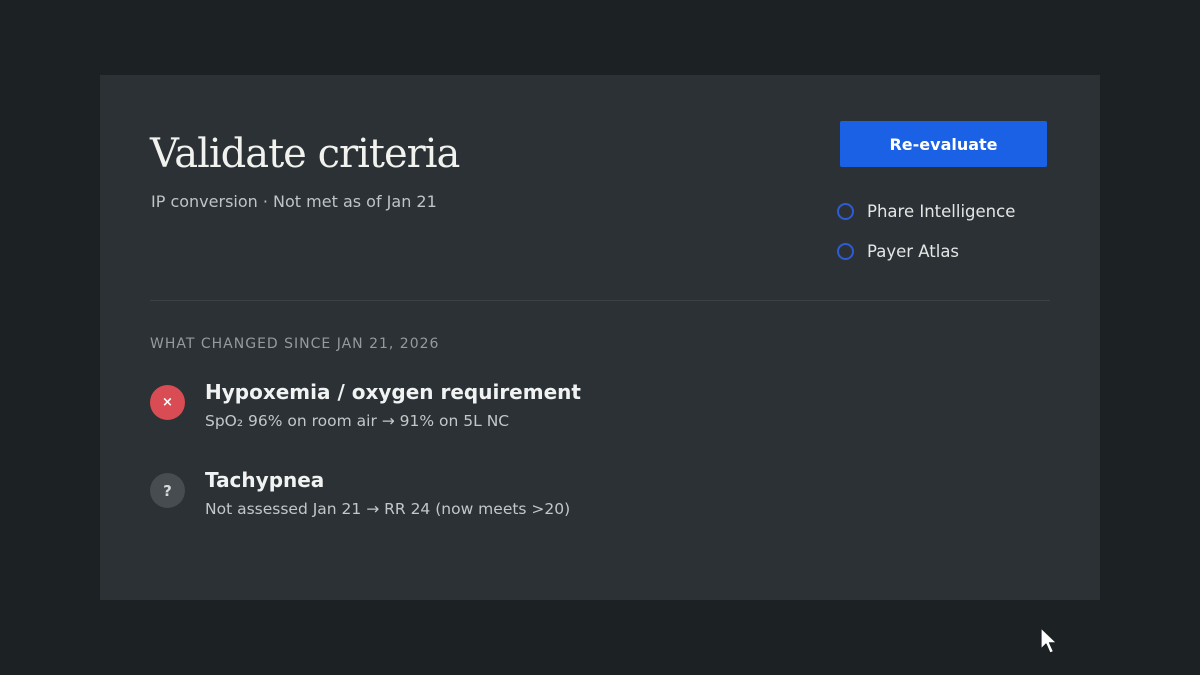 The image size is (1200, 675). What do you see at coordinates (295, 344) in the screenshot?
I see `changes-section-heading: WHAT CHANGED SINCE JAN 21, 2026` at bounding box center [295, 344].